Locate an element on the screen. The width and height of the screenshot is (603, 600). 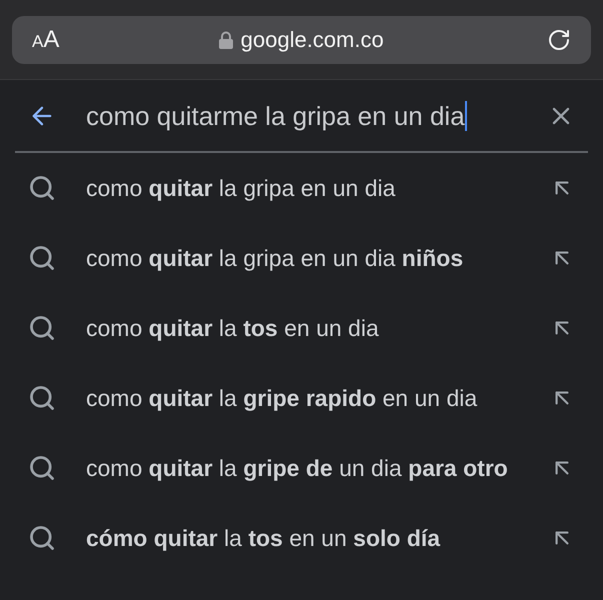
reload-icon is located at coordinates (559, 40).